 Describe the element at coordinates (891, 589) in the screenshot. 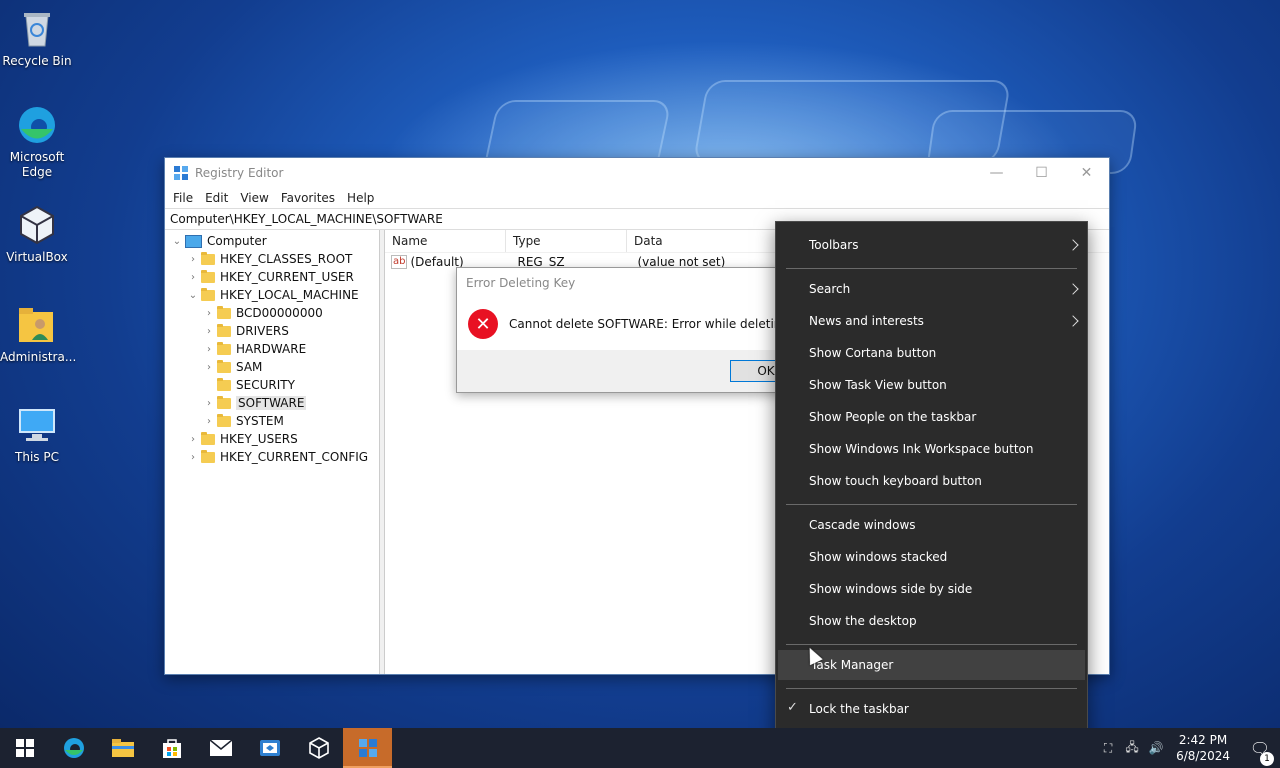

I see `menu-item-label: Show windows side by side` at that location.